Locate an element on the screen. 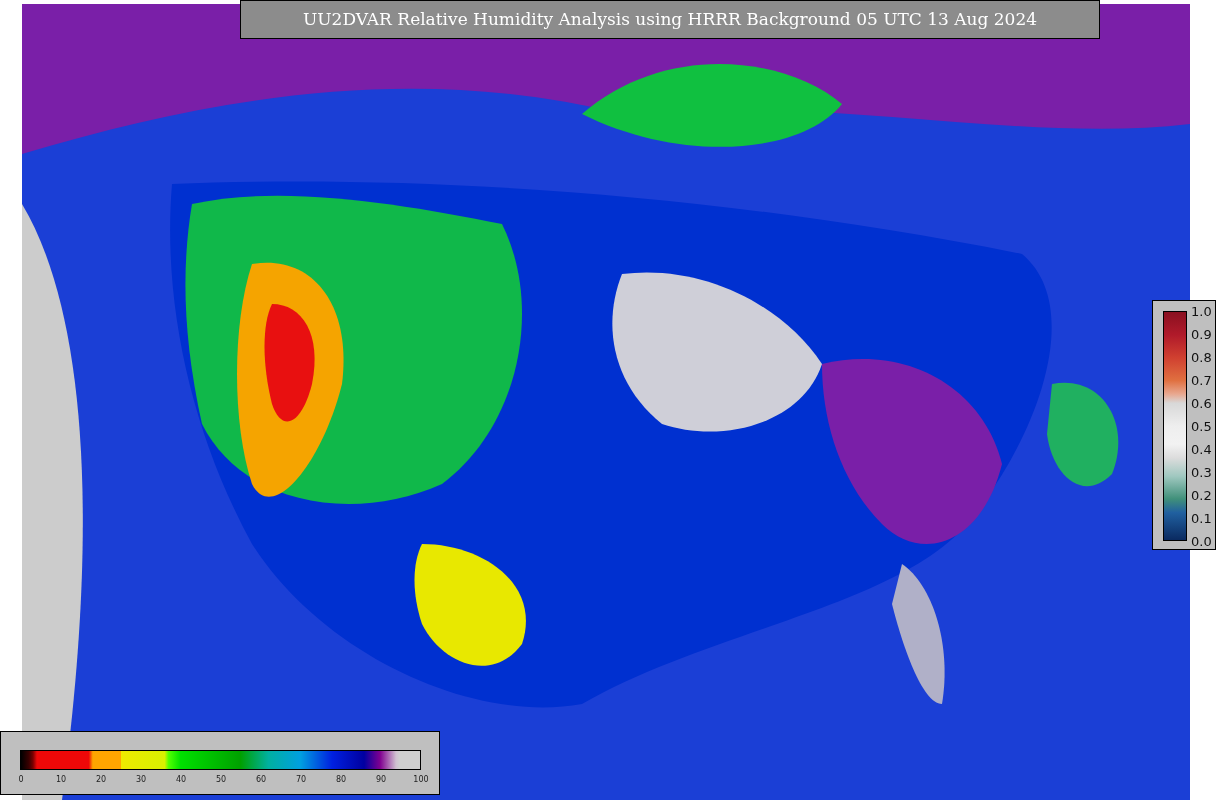  colorbar-tick-label: 40 is located at coordinates (181, 779).